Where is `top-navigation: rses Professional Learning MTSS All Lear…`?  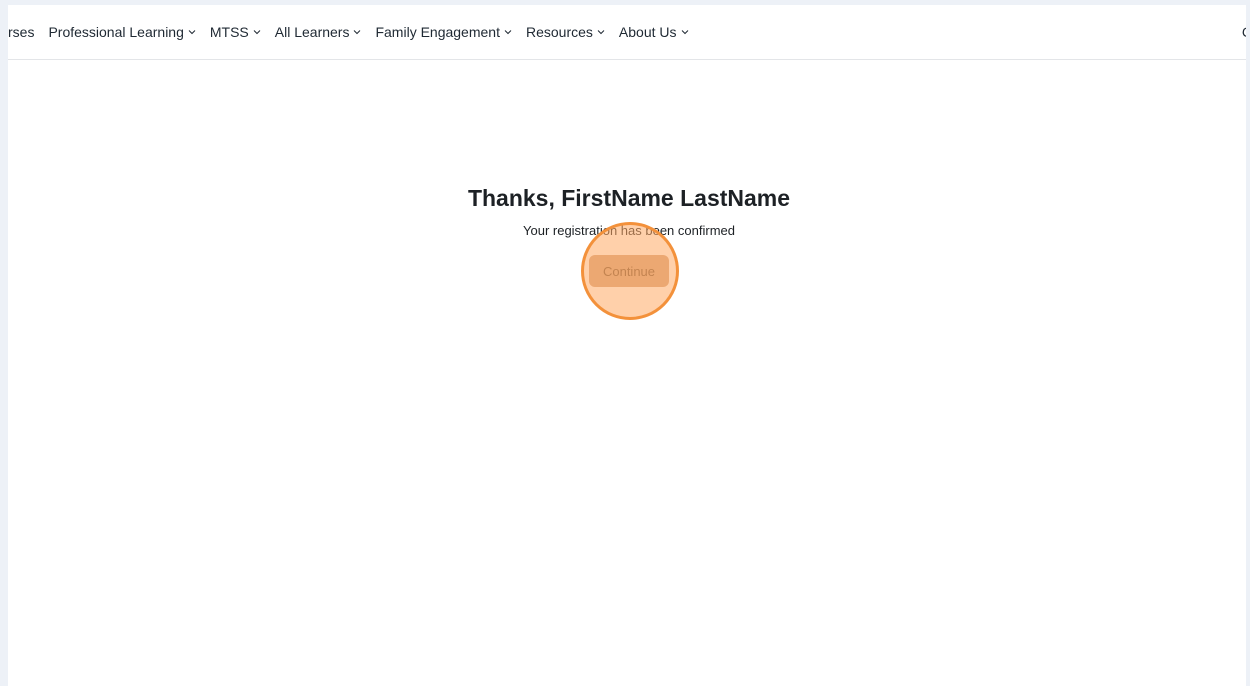 top-navigation: rses Professional Learning MTSS All Lear… is located at coordinates (627, 32).